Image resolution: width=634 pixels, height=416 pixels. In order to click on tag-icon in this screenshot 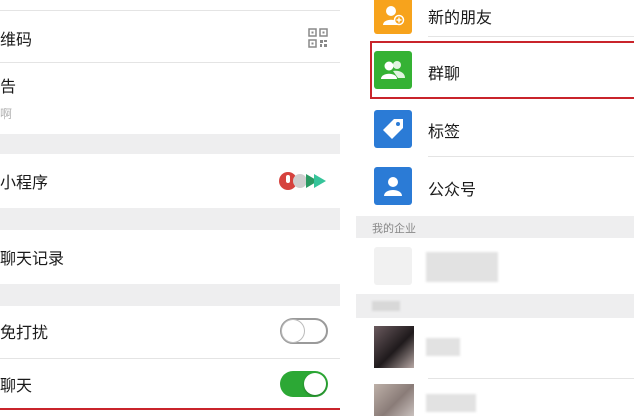, I will do `click(393, 129)`.